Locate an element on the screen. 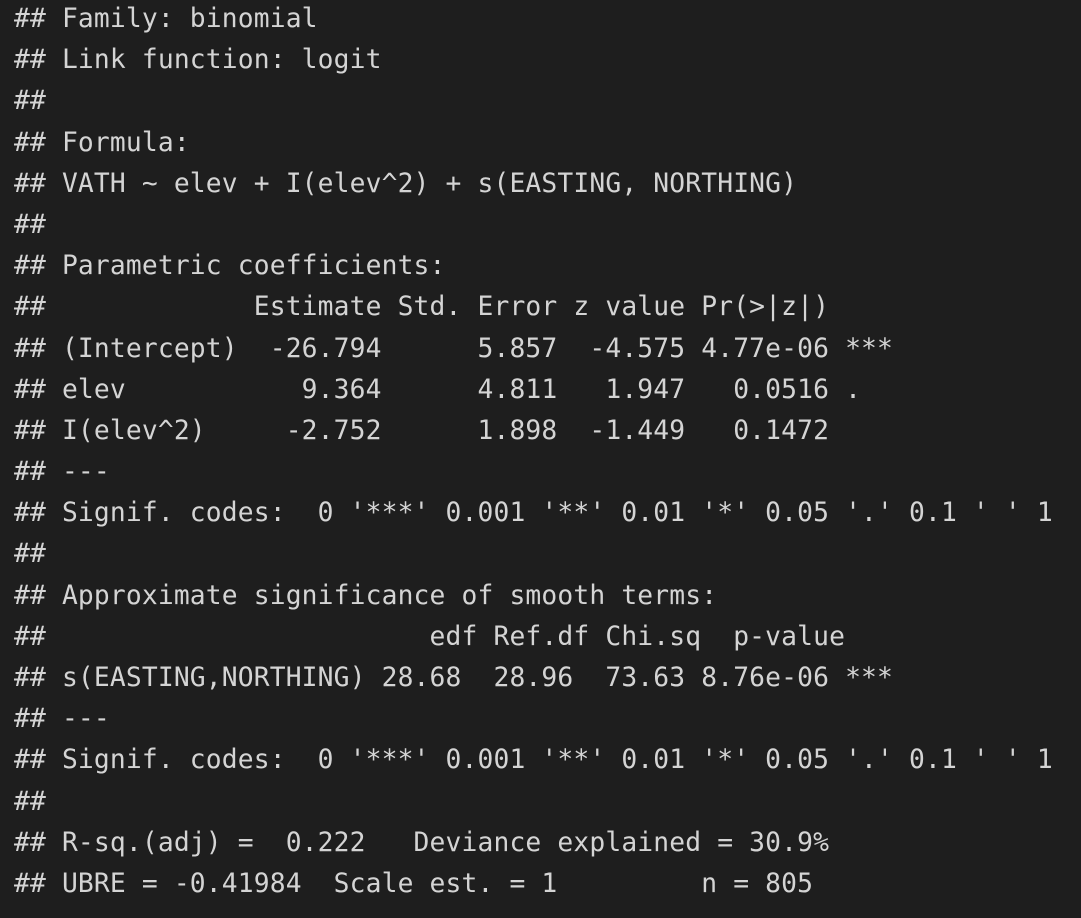 Image resolution: width=1081 pixels, height=918 pixels. output-line-formula-heading: ## Formula: is located at coordinates (102, 142).